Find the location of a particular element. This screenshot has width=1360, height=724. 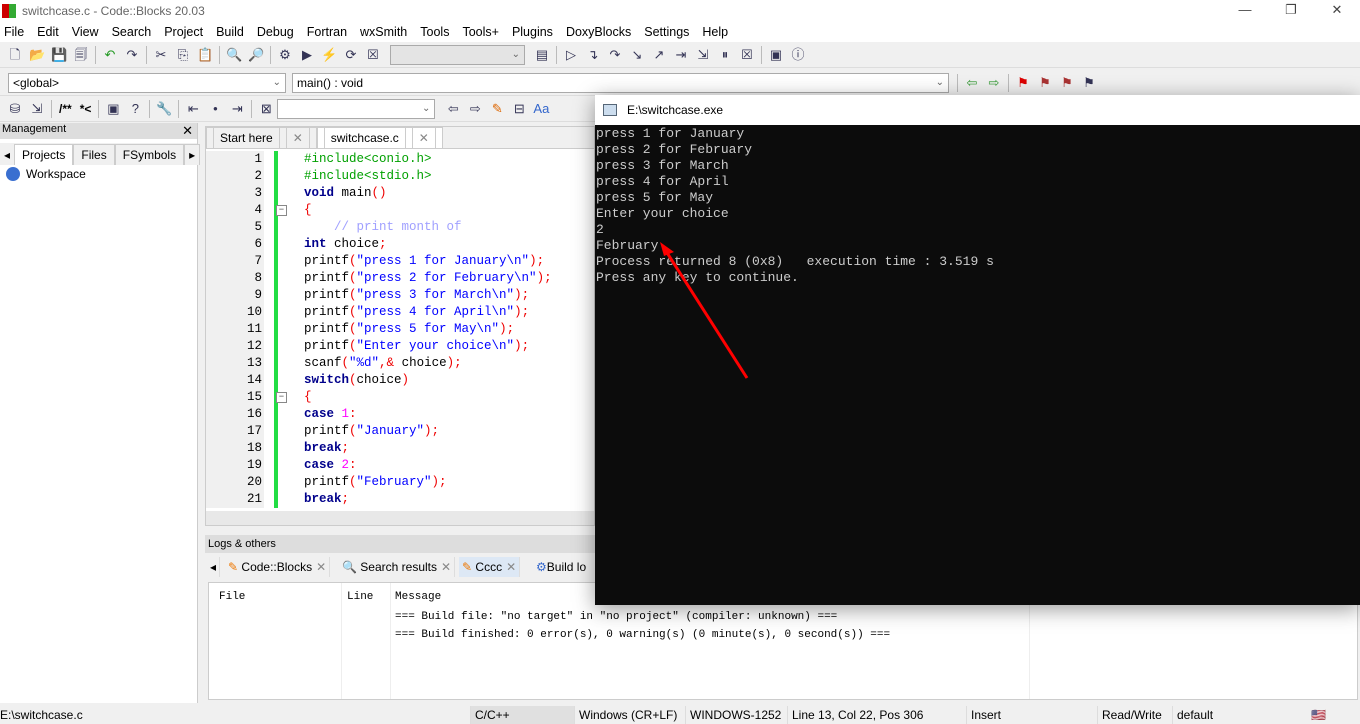

save-icon: 💾 is located at coordinates (59, 55).